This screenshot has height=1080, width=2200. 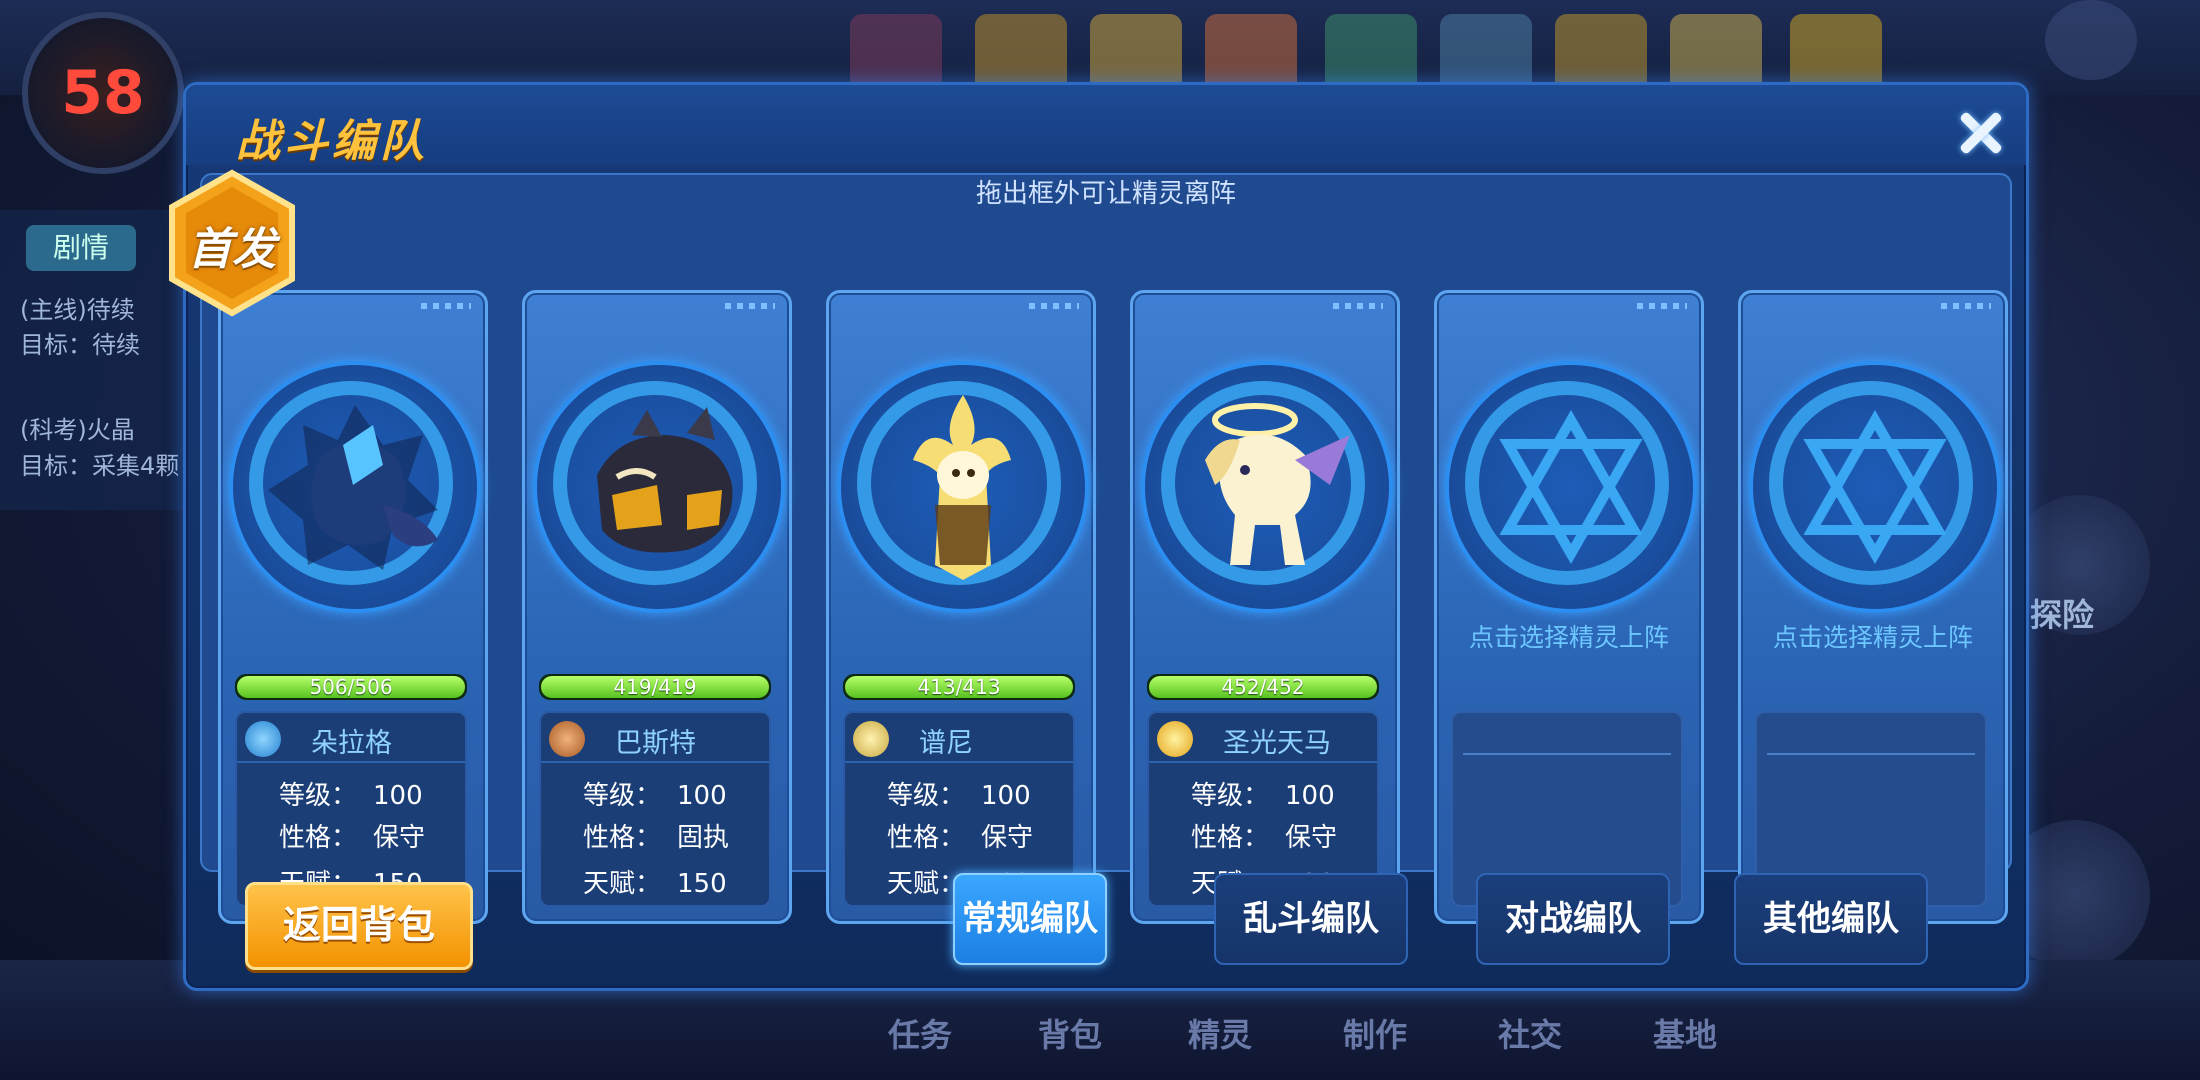 What do you see at coordinates (1070, 1033) in the screenshot?
I see `nav-bag: 背包` at bounding box center [1070, 1033].